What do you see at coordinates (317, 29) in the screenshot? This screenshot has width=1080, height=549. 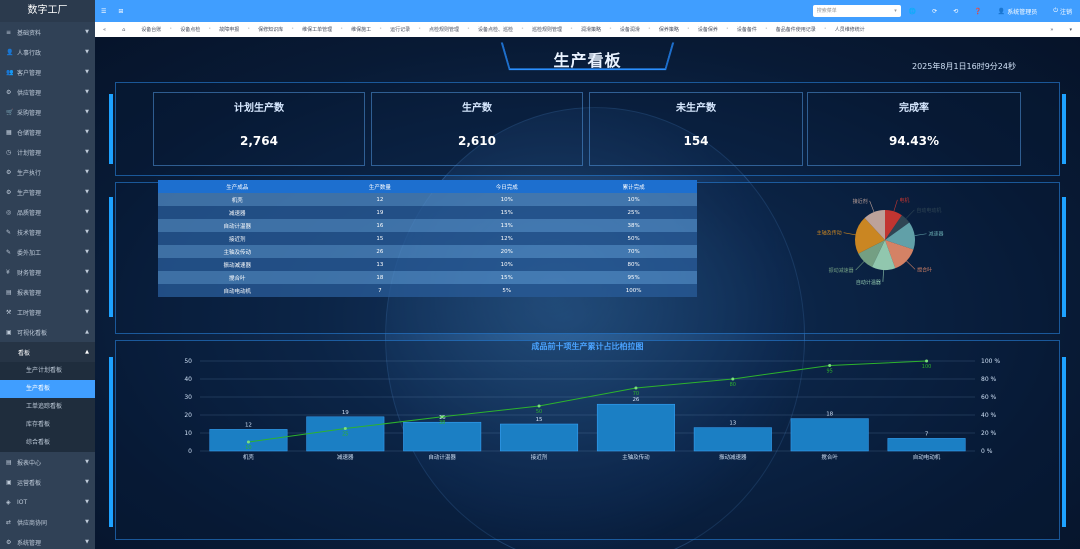 I see `tag-item: 维保工单管理` at bounding box center [317, 29].